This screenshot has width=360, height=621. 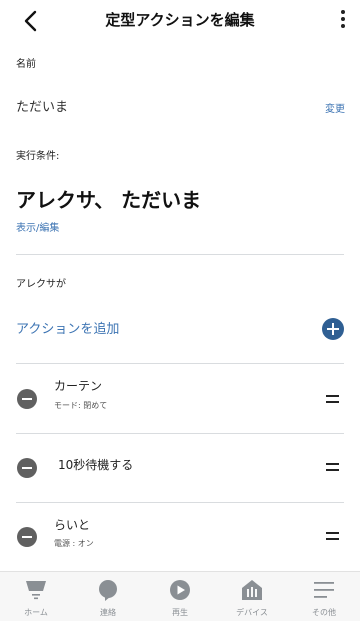 I want to click on routine-name: ただいま, so click(x=42, y=107).